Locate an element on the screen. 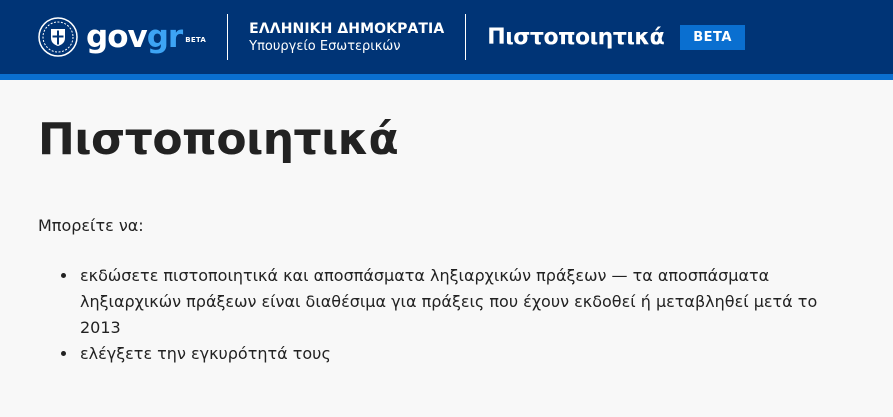 The height and width of the screenshot is (417, 893). intro-text: Μπορείτε να: is located at coordinates (91, 226).